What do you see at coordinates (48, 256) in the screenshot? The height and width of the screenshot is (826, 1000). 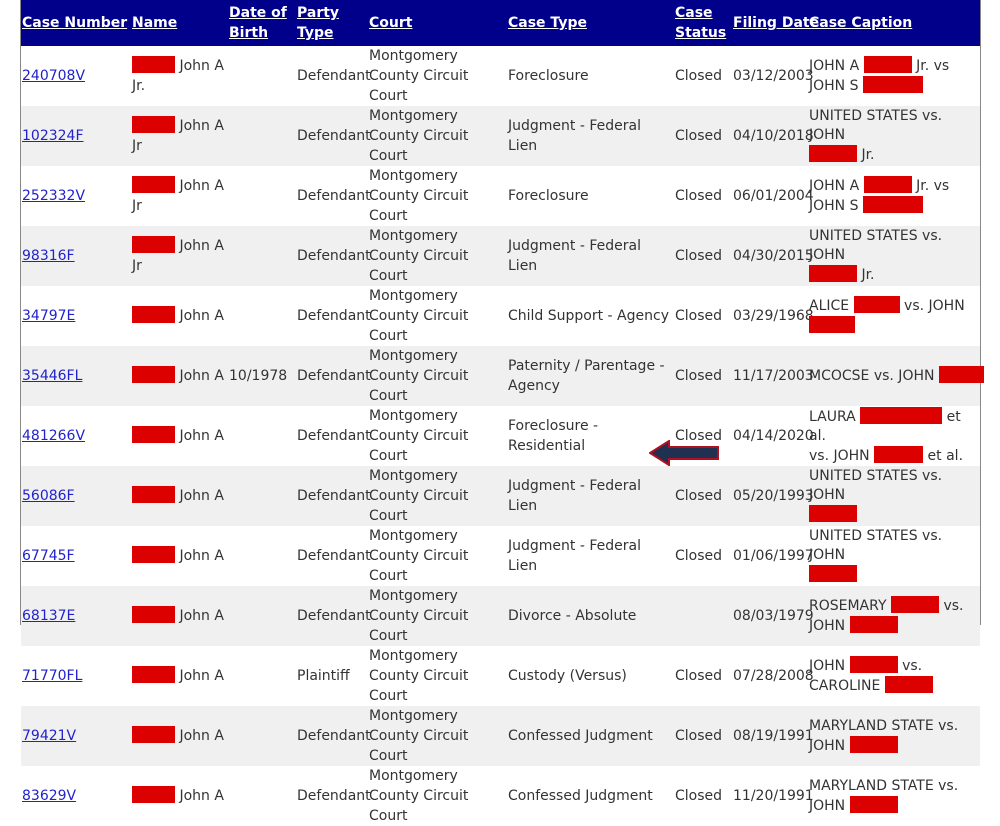 I see `case-number-link: 98316F` at bounding box center [48, 256].